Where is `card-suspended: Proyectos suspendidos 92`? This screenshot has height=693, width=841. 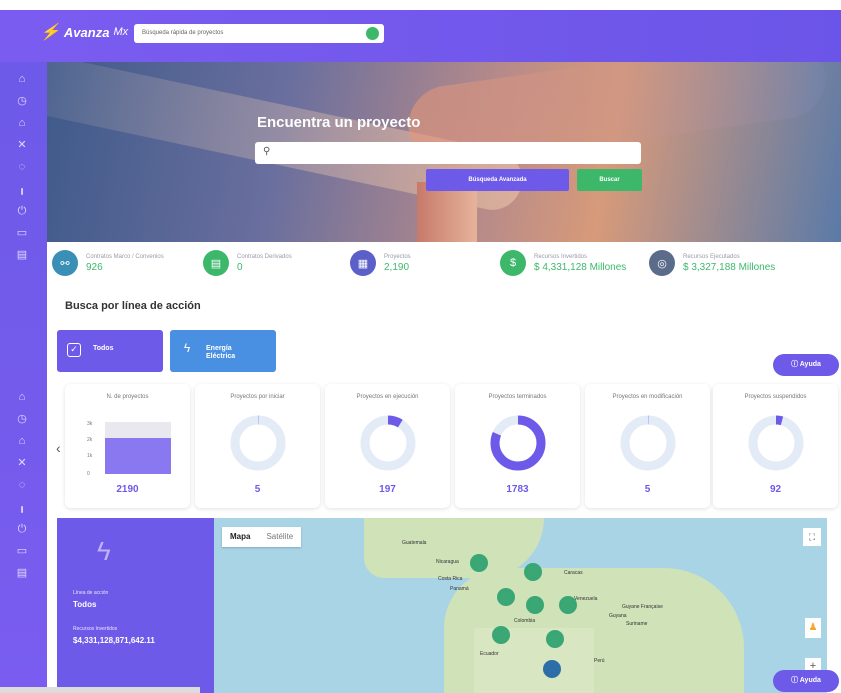 card-suspended: Proyectos suspendidos 92 is located at coordinates (775, 446).